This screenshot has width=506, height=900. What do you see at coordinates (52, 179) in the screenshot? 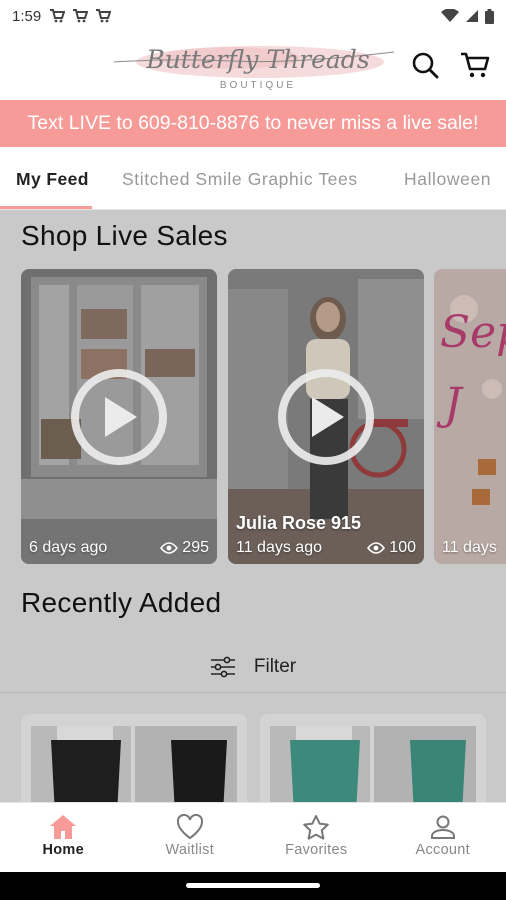
I see `tab-my-feed: My Feed` at bounding box center [52, 179].